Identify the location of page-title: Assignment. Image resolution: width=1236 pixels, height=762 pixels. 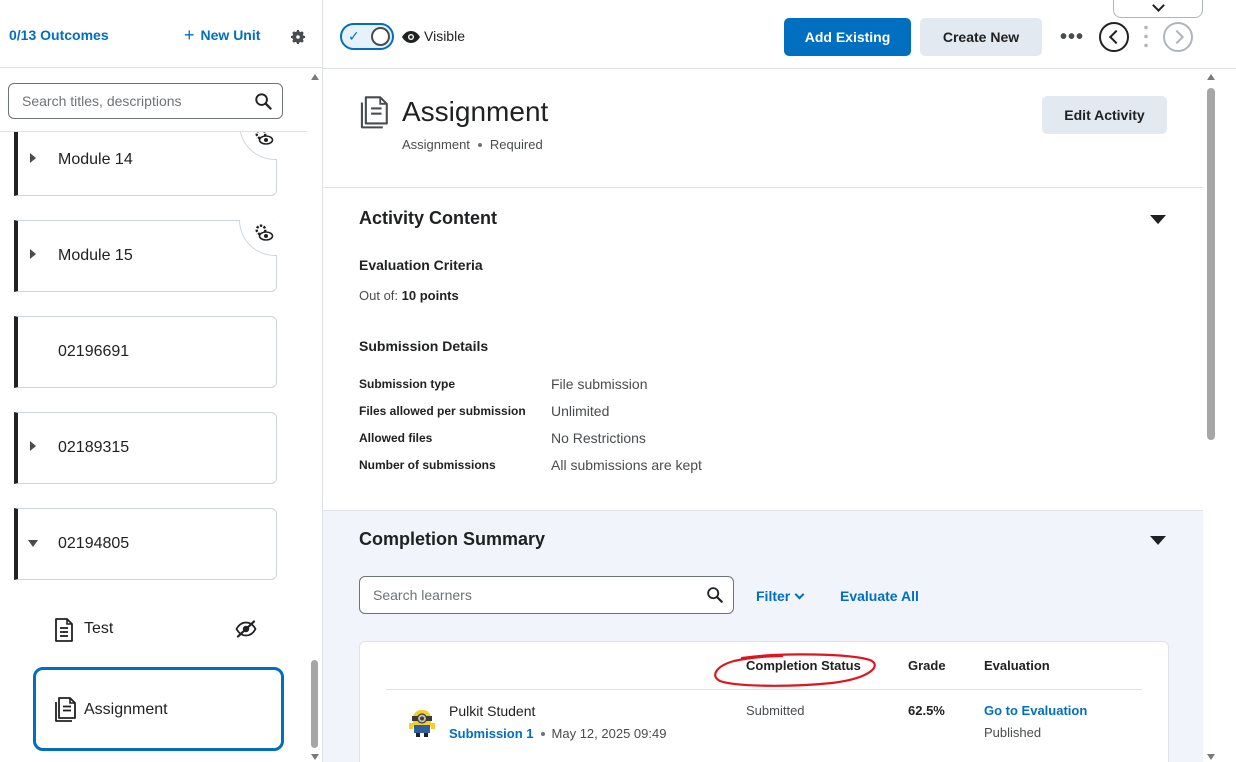
(475, 111).